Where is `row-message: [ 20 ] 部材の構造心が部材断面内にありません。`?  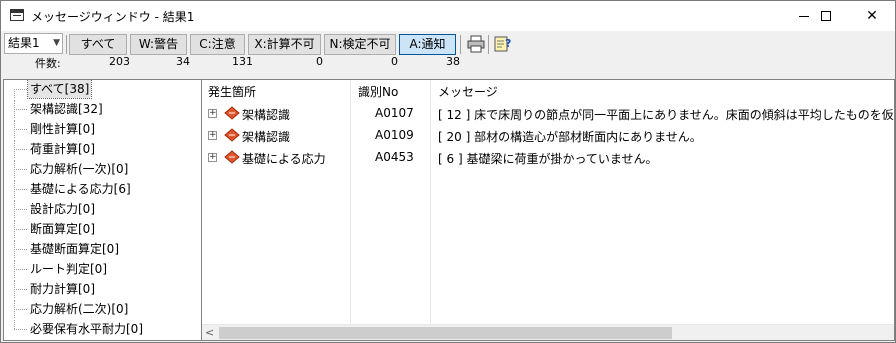 row-message: [ 20 ] 部材の構造心が部材断面内にありません。 is located at coordinates (570, 137).